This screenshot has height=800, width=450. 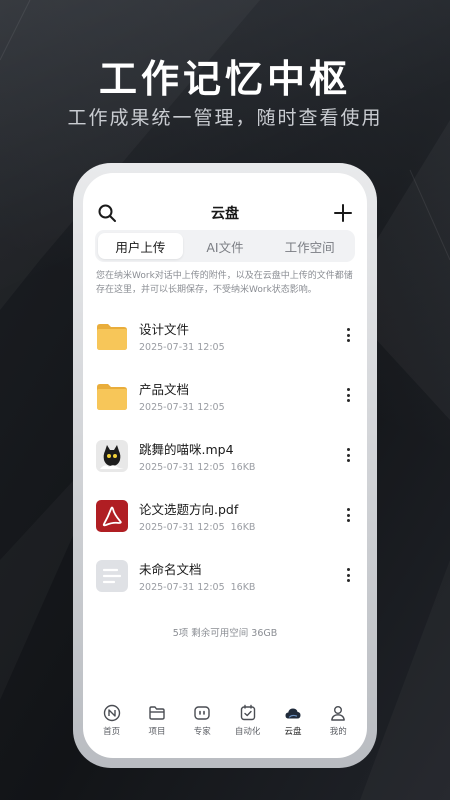 I want to click on nav-label: 自动化, so click(x=247, y=732).